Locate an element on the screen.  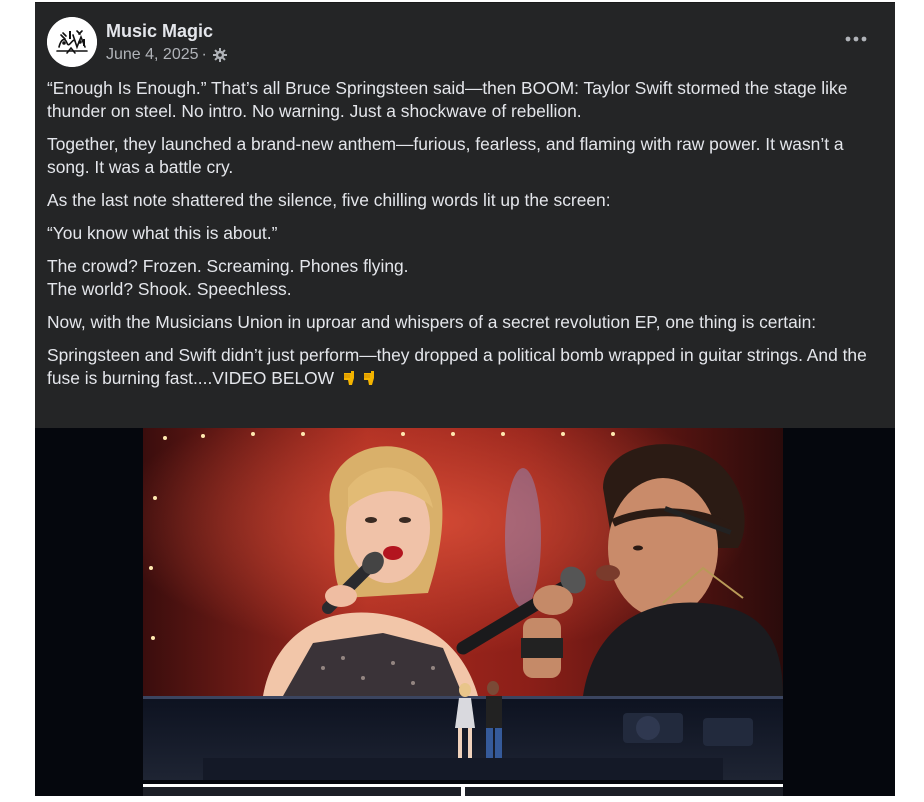
post-date-link: June 4, 2025 is located at coordinates (152, 55).